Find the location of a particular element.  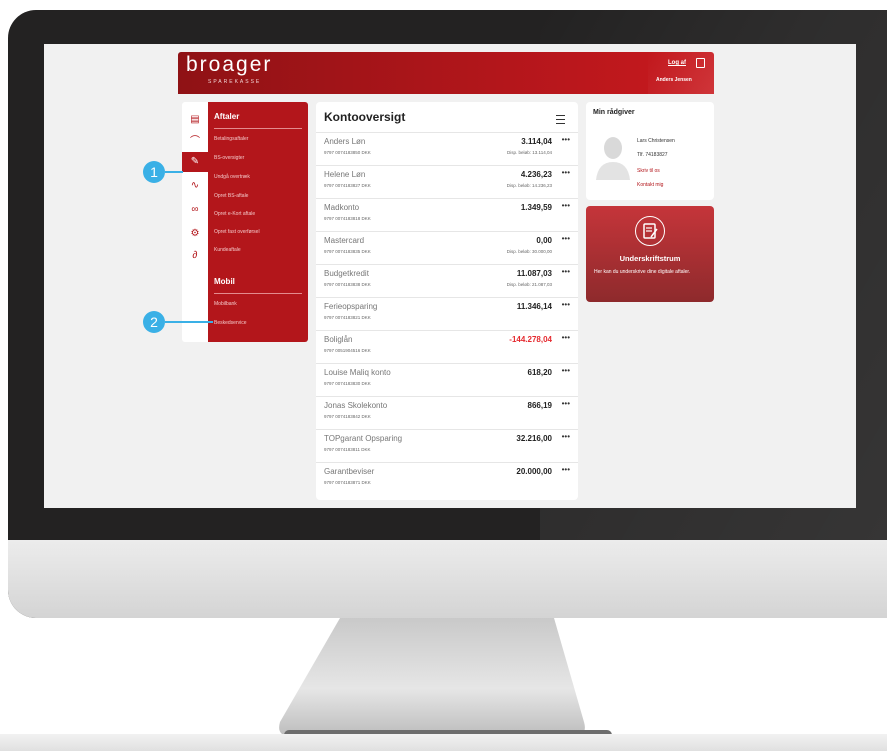

curve-icon: ⌒ is located at coordinates (195, 142).